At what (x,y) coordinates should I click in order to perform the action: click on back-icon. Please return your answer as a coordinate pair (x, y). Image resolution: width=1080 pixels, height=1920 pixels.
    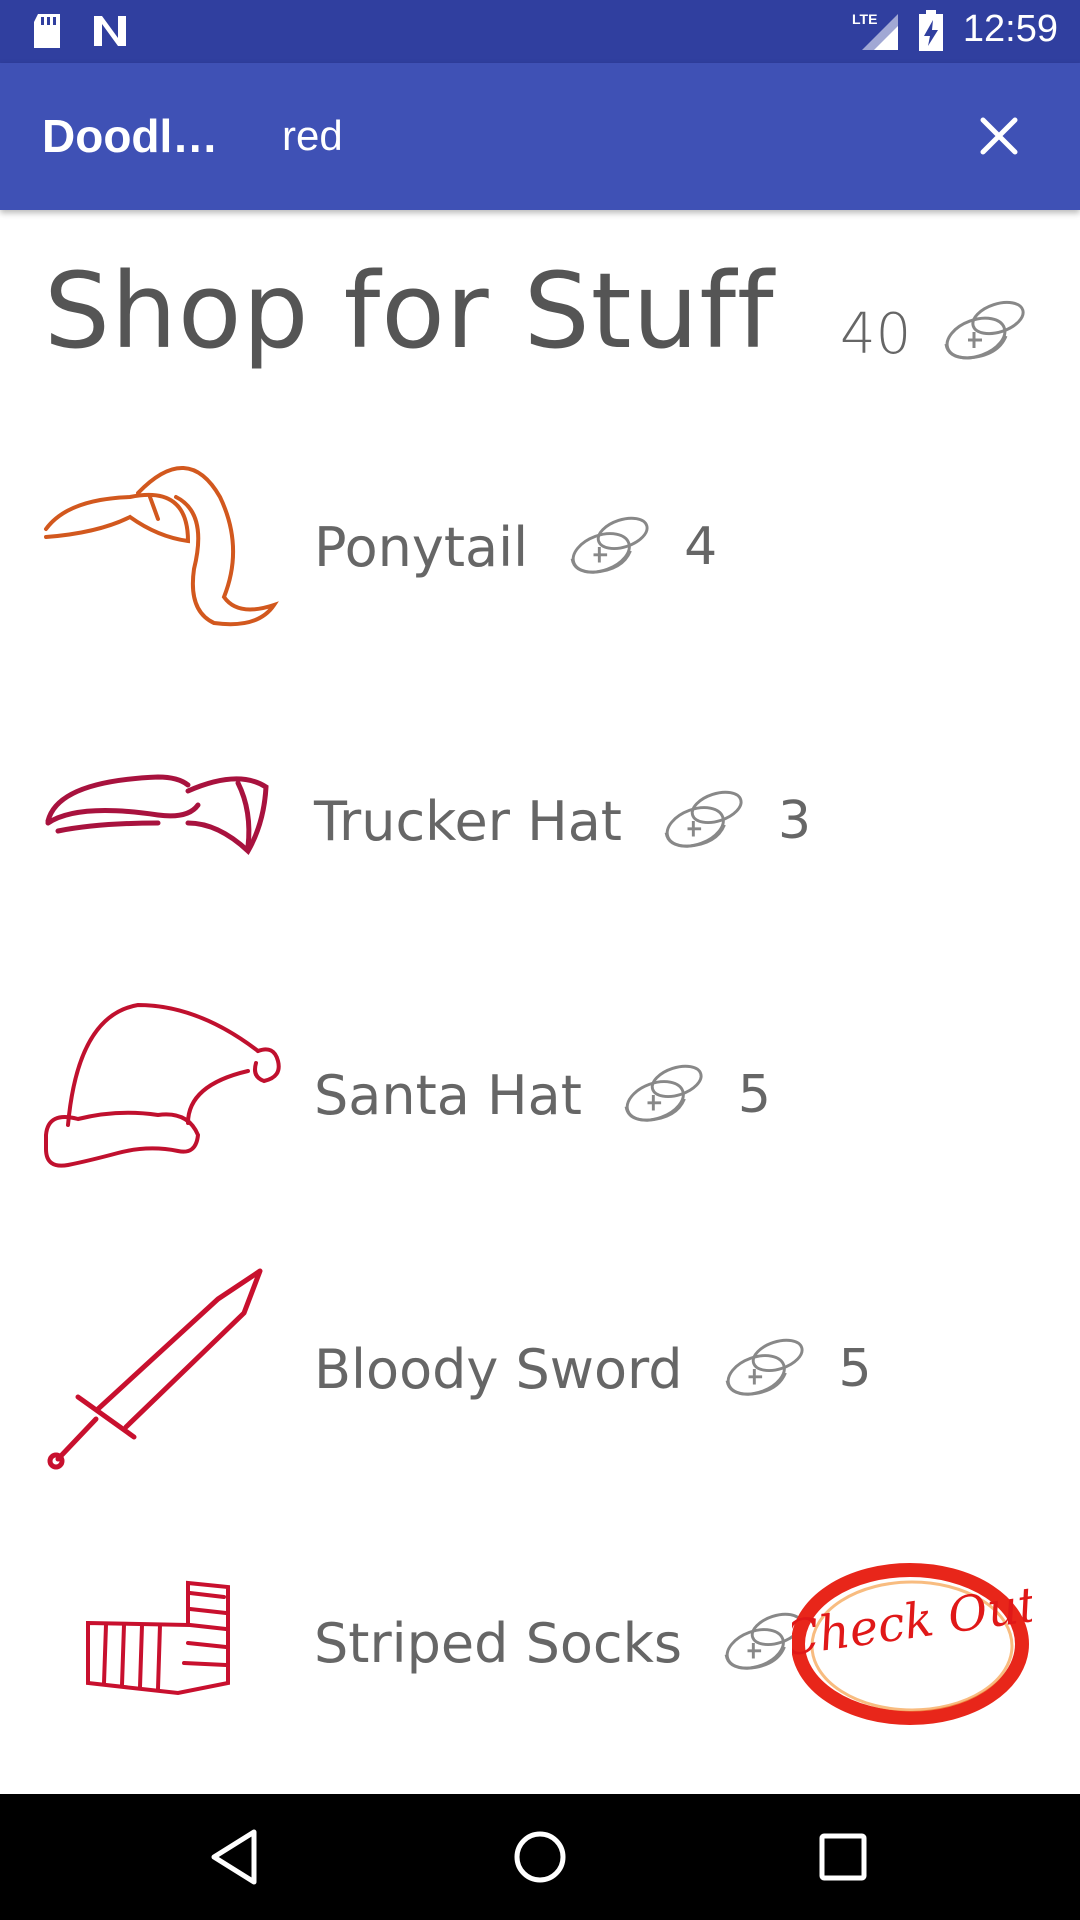
    Looking at the image, I should click on (235, 1857).